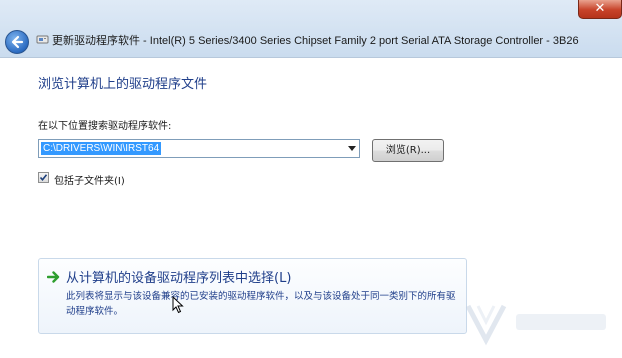 This screenshot has height=358, width=622. What do you see at coordinates (101, 148) in the screenshot?
I see `path-input-value: C:\DRIVERS\WIN\IRST64` at bounding box center [101, 148].